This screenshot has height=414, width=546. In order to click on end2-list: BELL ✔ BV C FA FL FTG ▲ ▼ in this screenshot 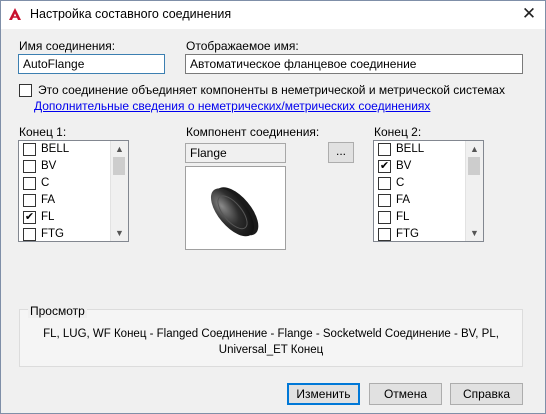, I will do `click(428, 191)`.